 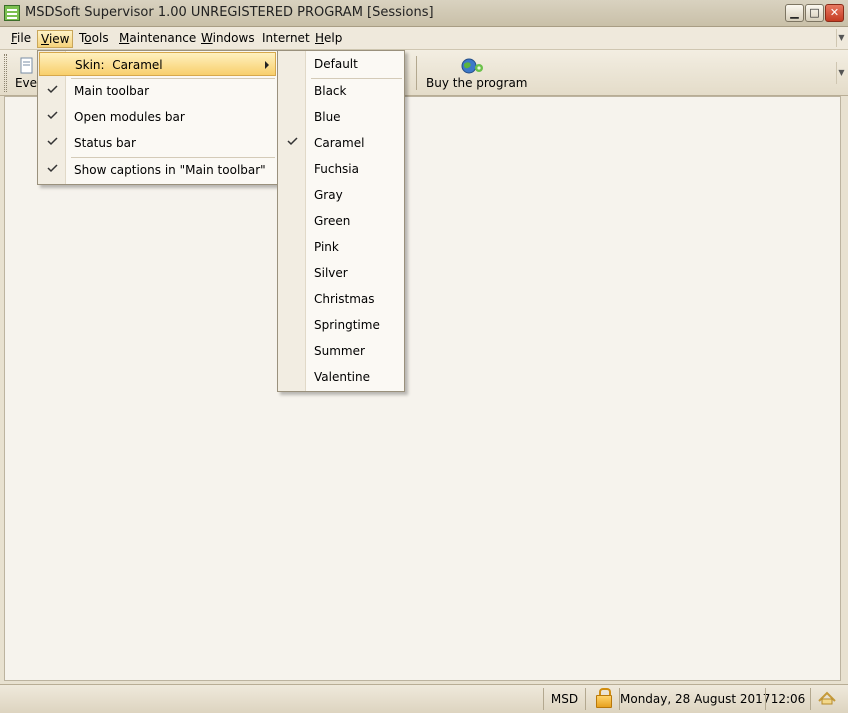 I want to click on menu-item-skin: Skin: Caramel, so click(x=157, y=64).